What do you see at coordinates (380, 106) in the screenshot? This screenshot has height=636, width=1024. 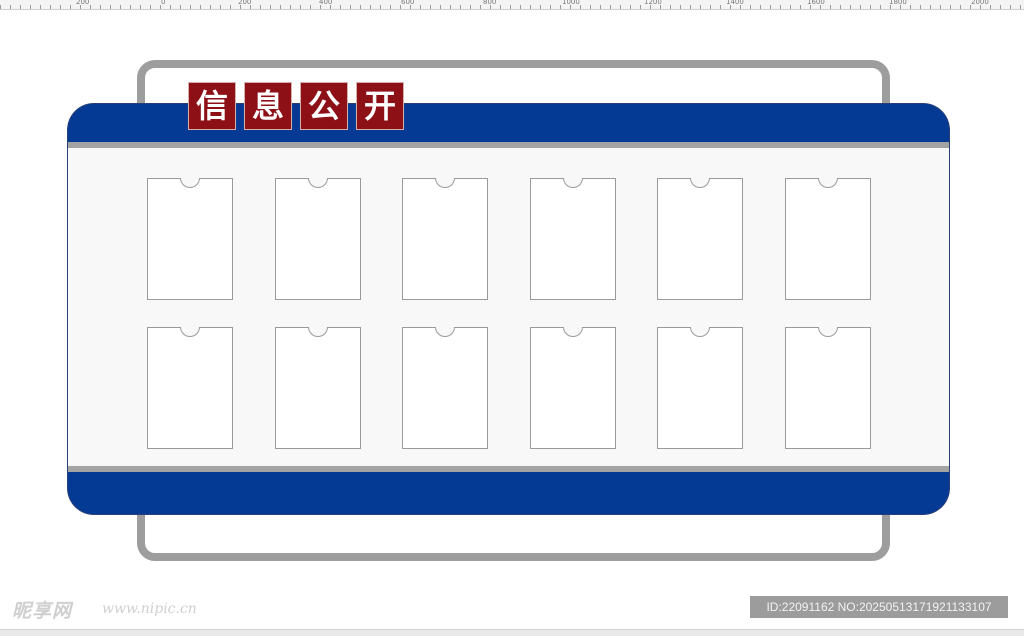 I see `title-char-tile: 开` at bounding box center [380, 106].